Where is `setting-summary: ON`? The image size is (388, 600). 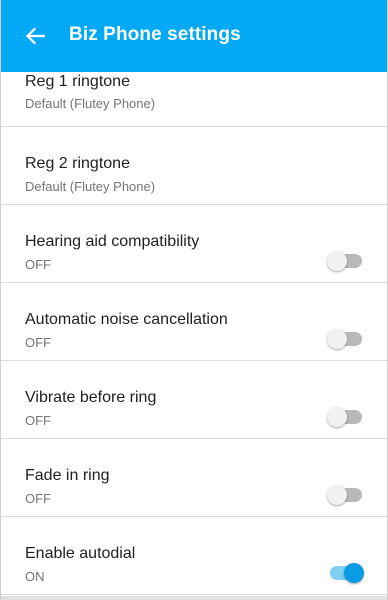 setting-summary: ON is located at coordinates (35, 576).